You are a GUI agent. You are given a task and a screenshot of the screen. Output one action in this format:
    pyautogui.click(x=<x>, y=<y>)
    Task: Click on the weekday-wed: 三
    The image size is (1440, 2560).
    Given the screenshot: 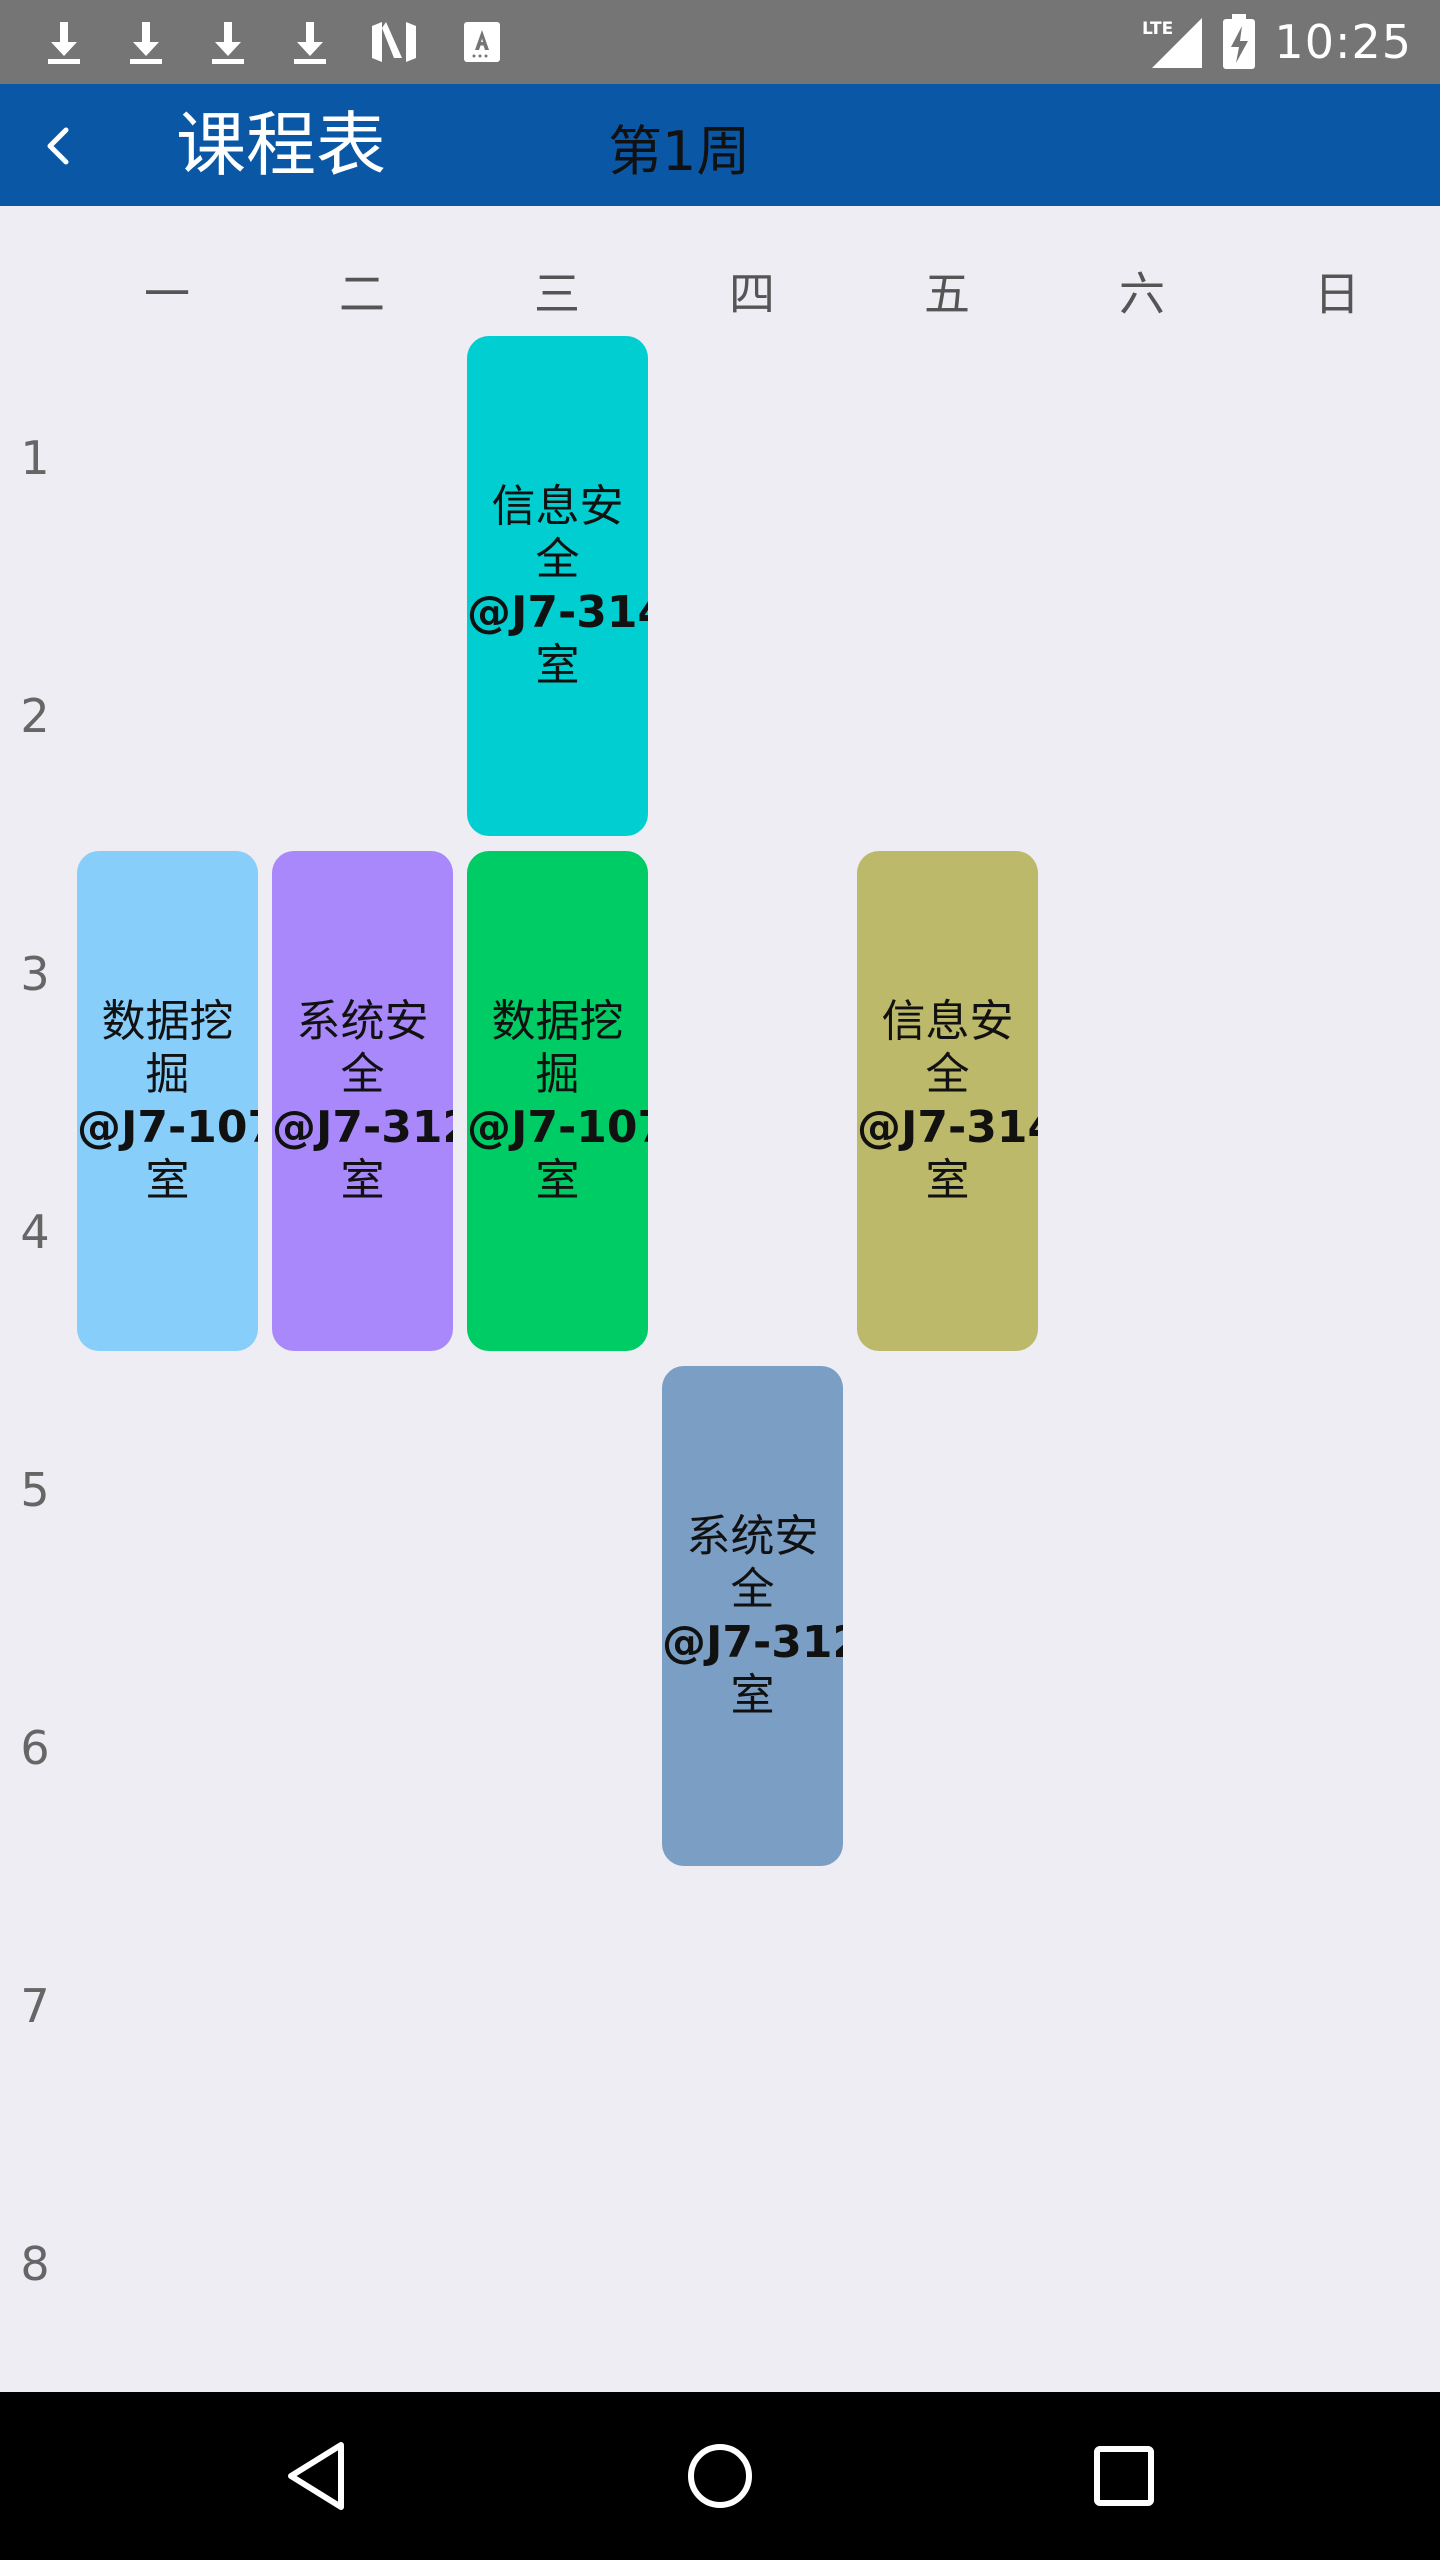 What is the action you would take?
    pyautogui.click(x=557, y=294)
    